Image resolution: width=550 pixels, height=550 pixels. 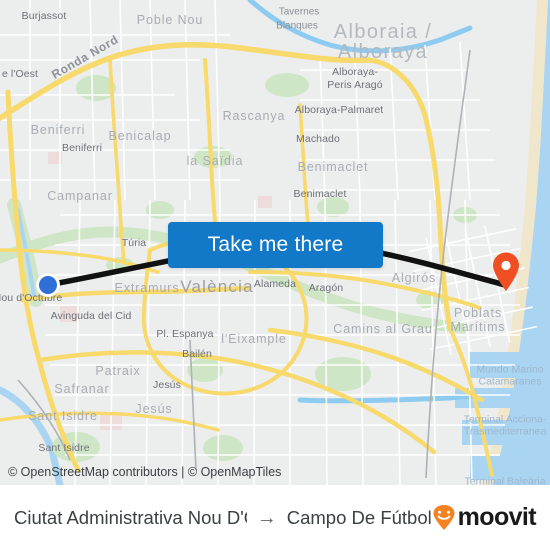 I want to click on moovit-pin-icon, so click(x=444, y=517).